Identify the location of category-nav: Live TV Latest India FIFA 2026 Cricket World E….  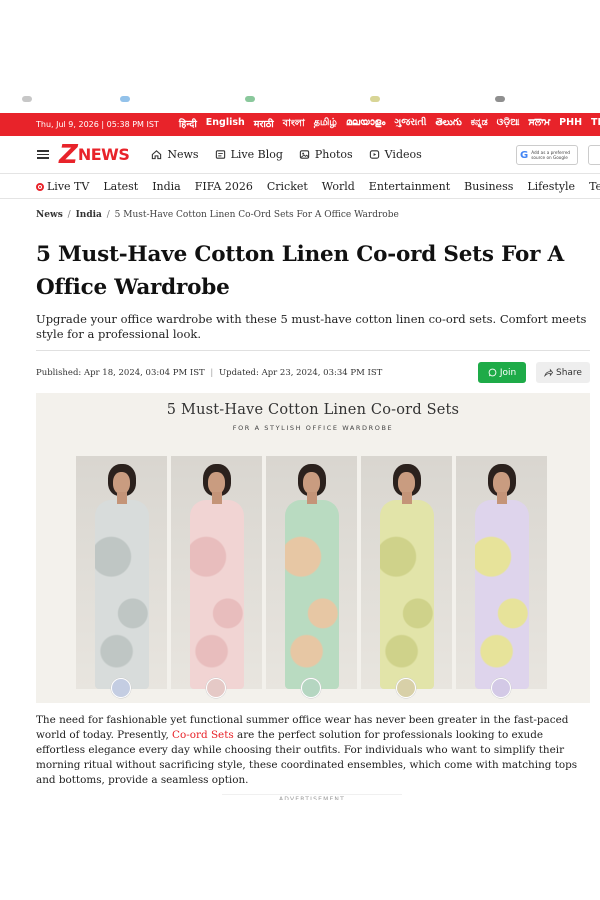
(300, 187).